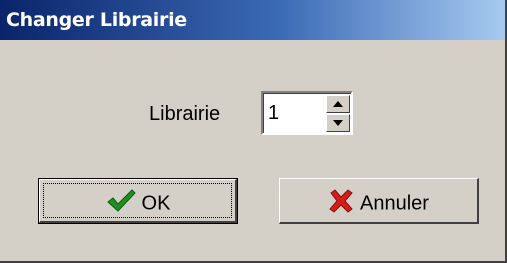  I want to click on library-spinbox: 1, so click(307, 113).